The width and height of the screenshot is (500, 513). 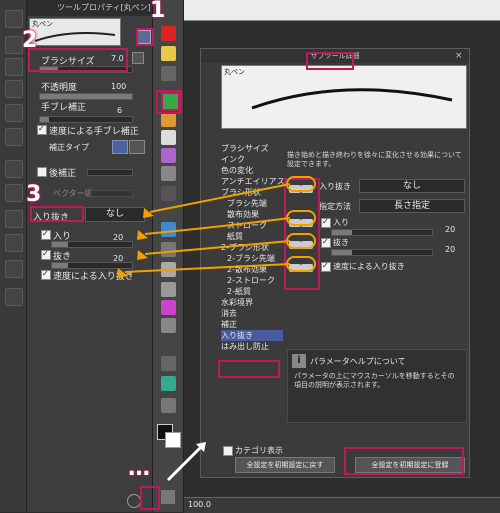 What do you see at coordinates (142, 255) in the screenshot?
I see `arrowhead-out` at bounding box center [142, 255].